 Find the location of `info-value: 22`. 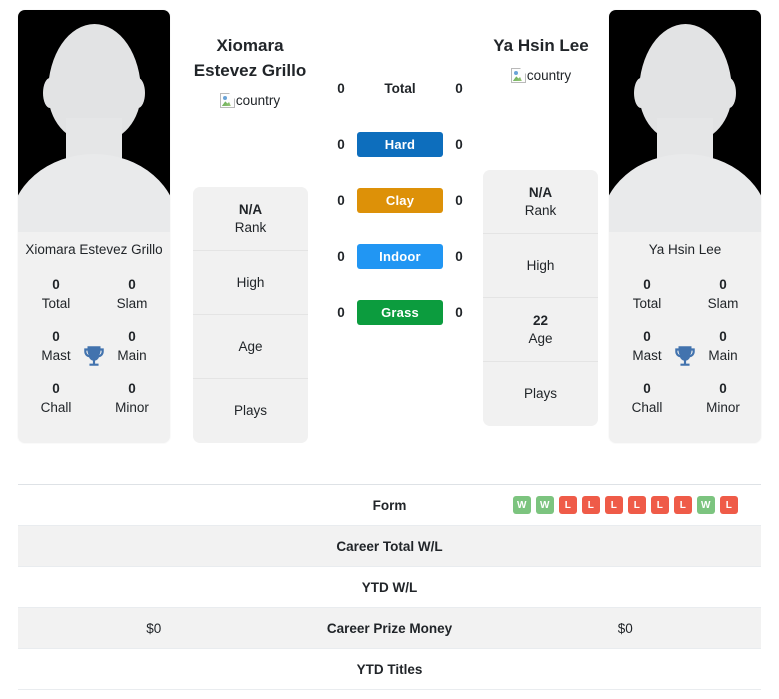

info-value: 22 is located at coordinates (540, 320).